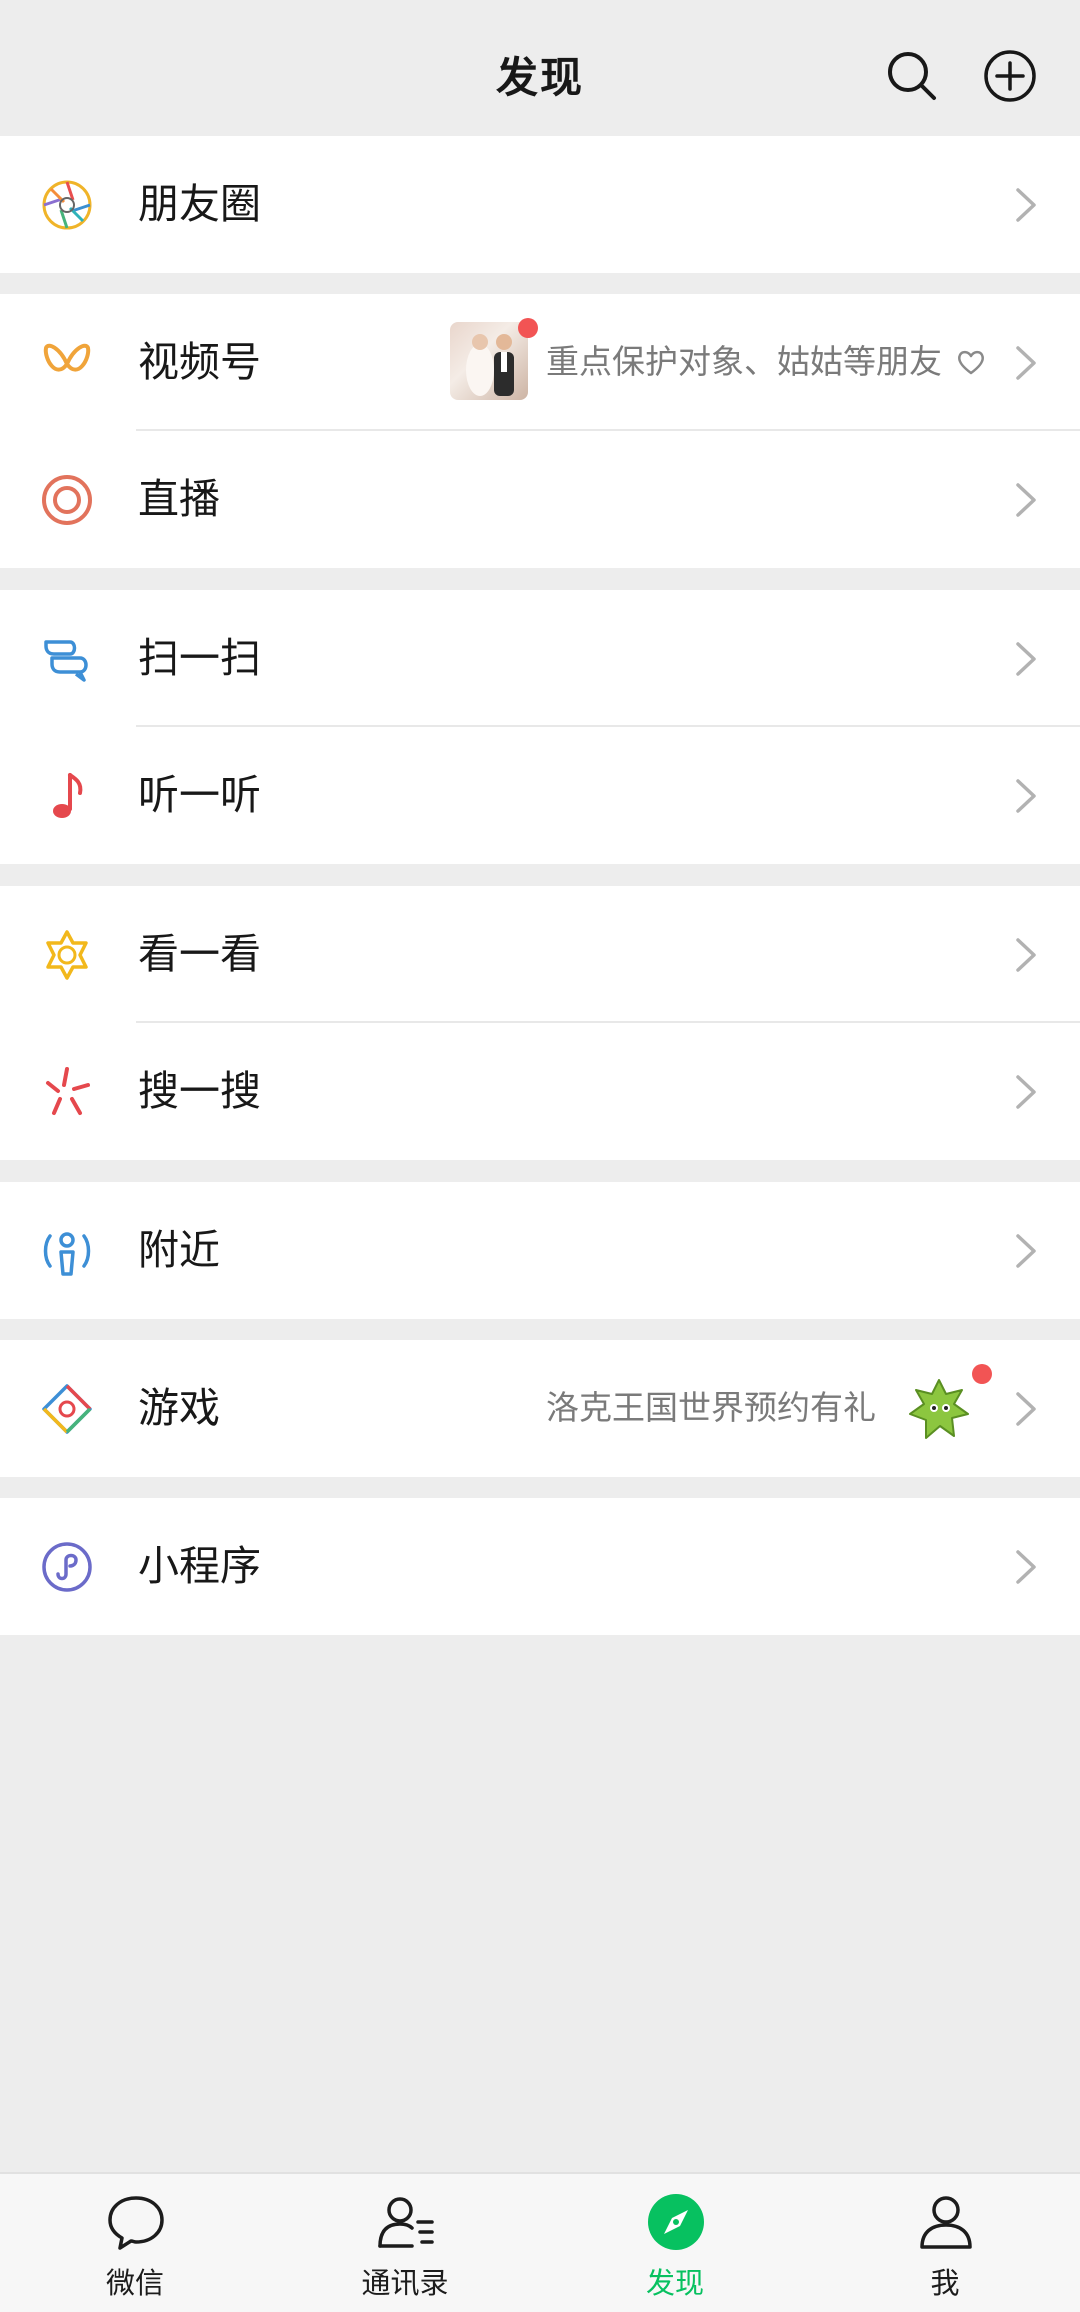 The height and width of the screenshot is (2312, 1080). What do you see at coordinates (179, 499) in the screenshot?
I see `live-label: 直播` at bounding box center [179, 499].